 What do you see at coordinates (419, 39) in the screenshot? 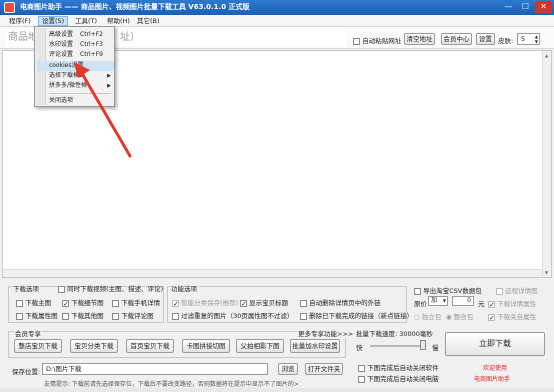
I see `clear-url-button: 清空地址` at bounding box center [419, 39].